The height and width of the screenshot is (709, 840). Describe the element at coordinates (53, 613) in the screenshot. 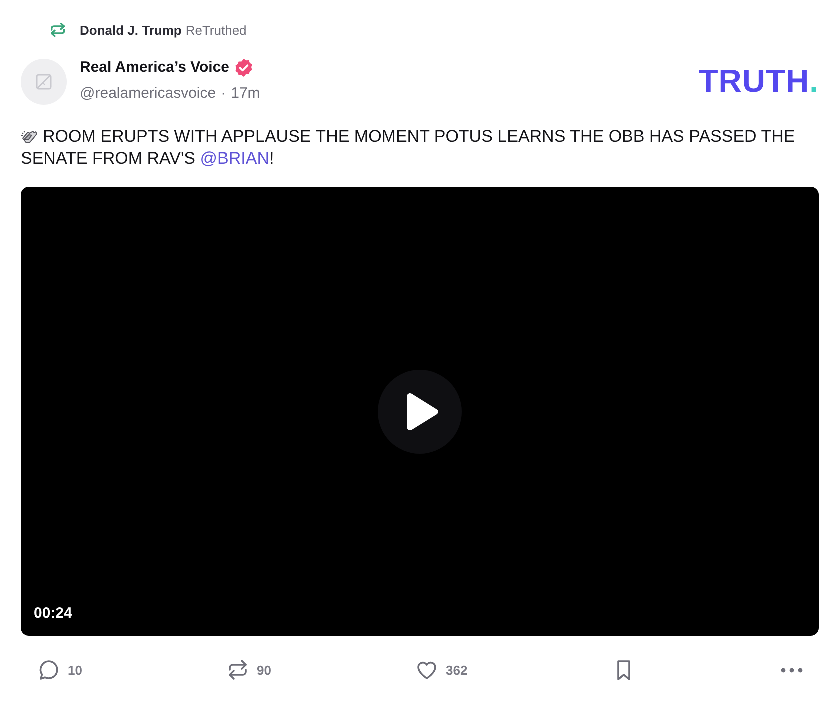

I see `video-duration: 00:24` at that location.